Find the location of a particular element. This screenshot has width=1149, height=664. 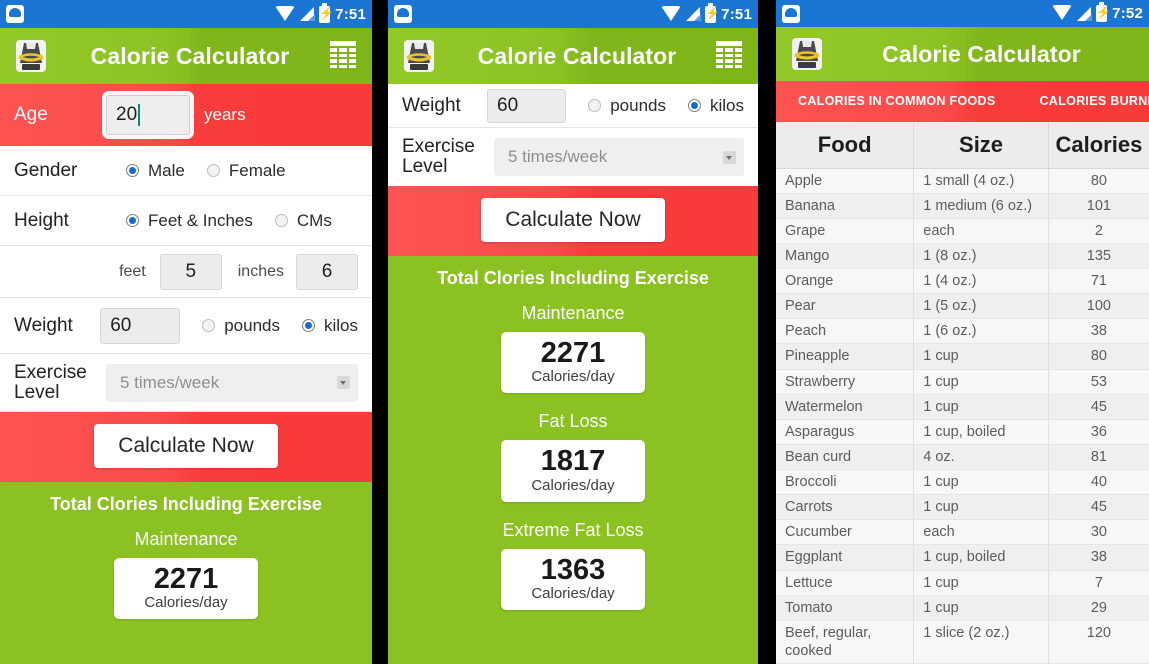

exercise-level-label: Exercise Level is located at coordinates (448, 157).